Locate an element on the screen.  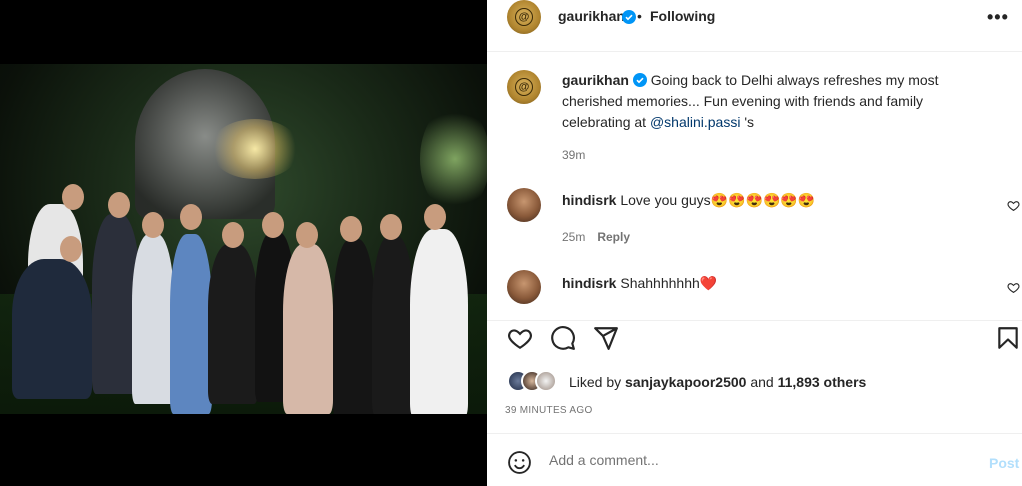
post-header: @ gaurikhan • Following ••• is located at coordinates (754, 26).